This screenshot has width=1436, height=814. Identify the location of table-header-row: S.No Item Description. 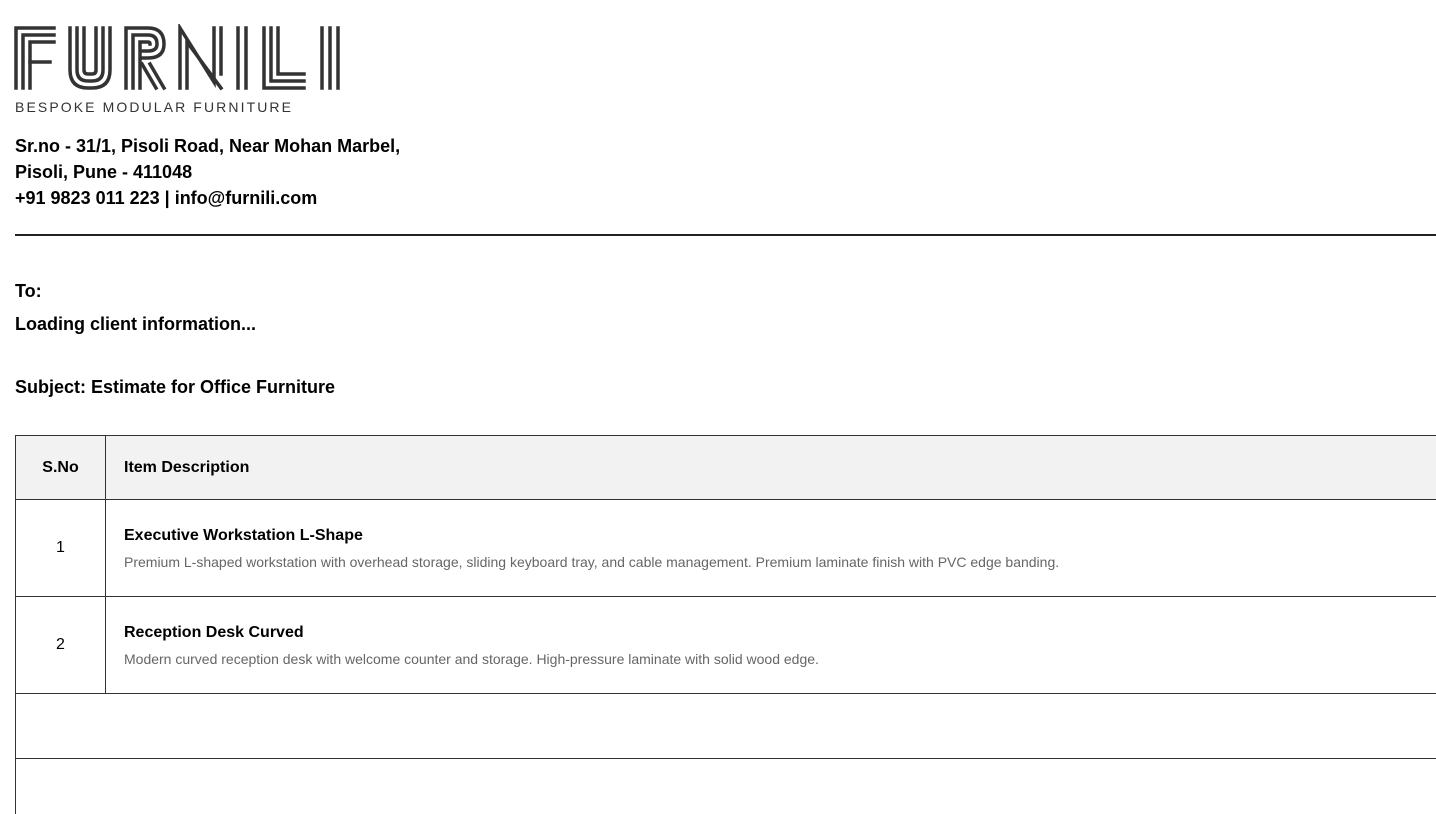
(725, 467).